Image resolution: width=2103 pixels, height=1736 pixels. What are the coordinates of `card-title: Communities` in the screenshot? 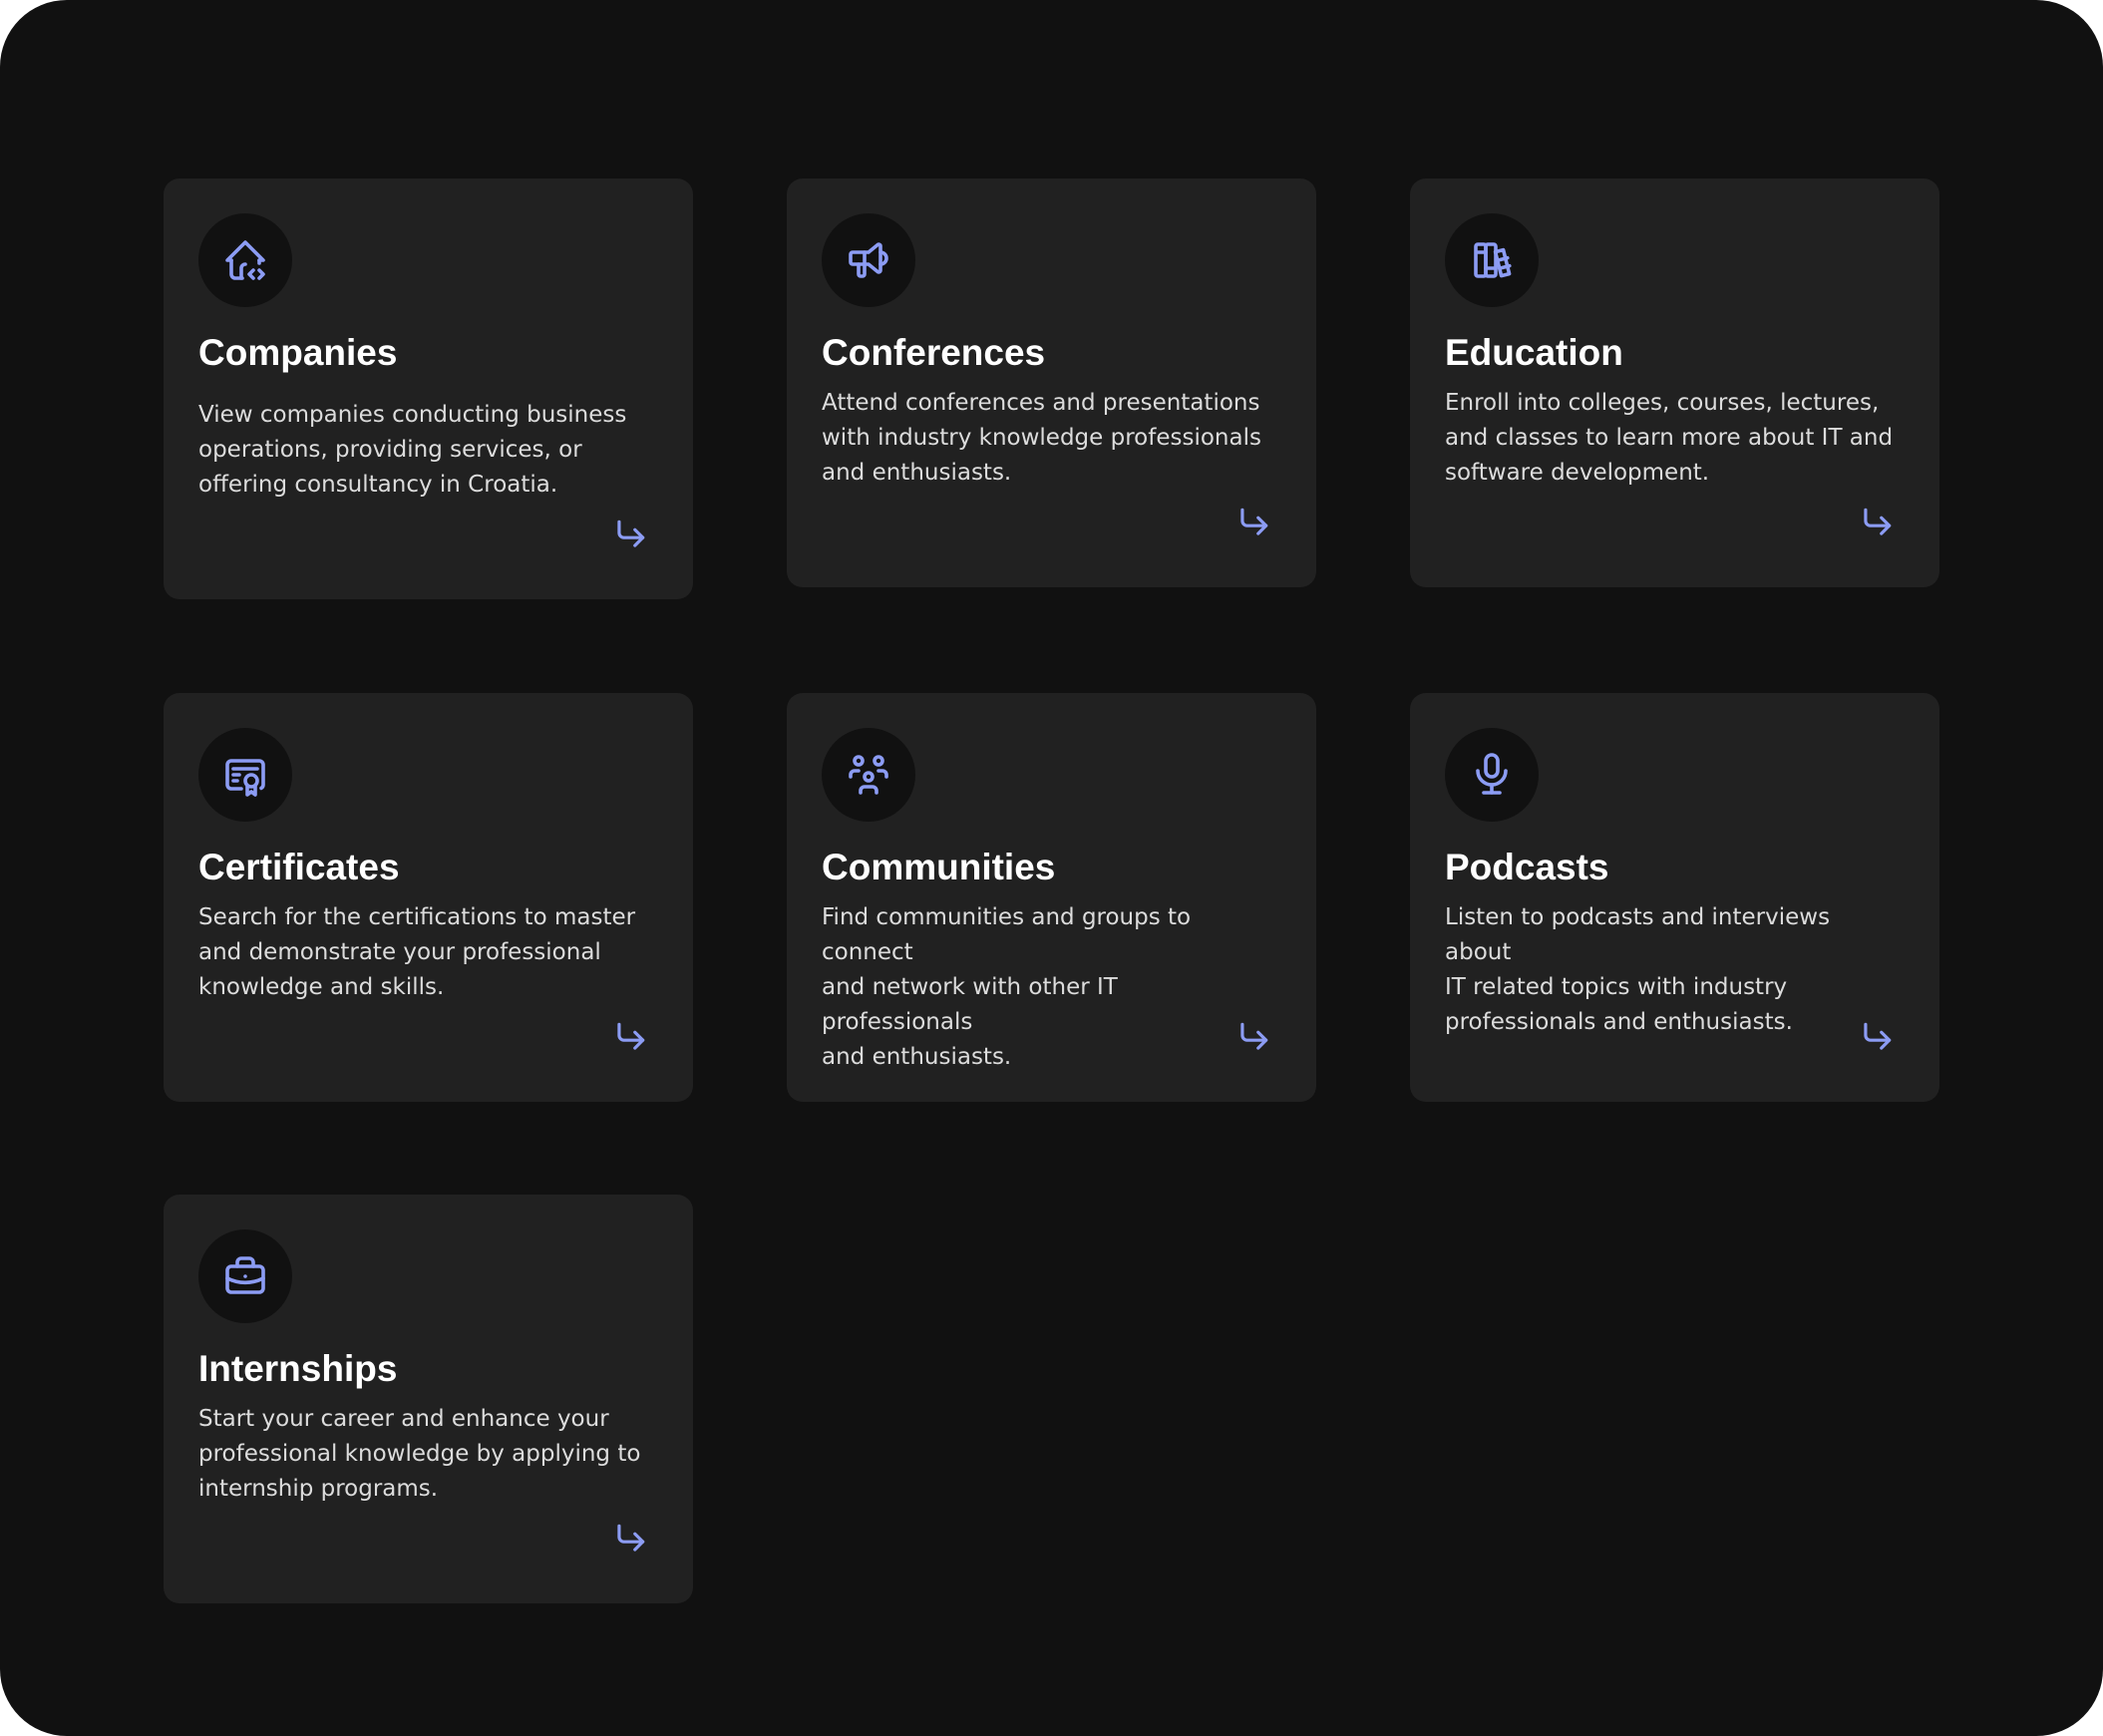 It's located at (939, 867).